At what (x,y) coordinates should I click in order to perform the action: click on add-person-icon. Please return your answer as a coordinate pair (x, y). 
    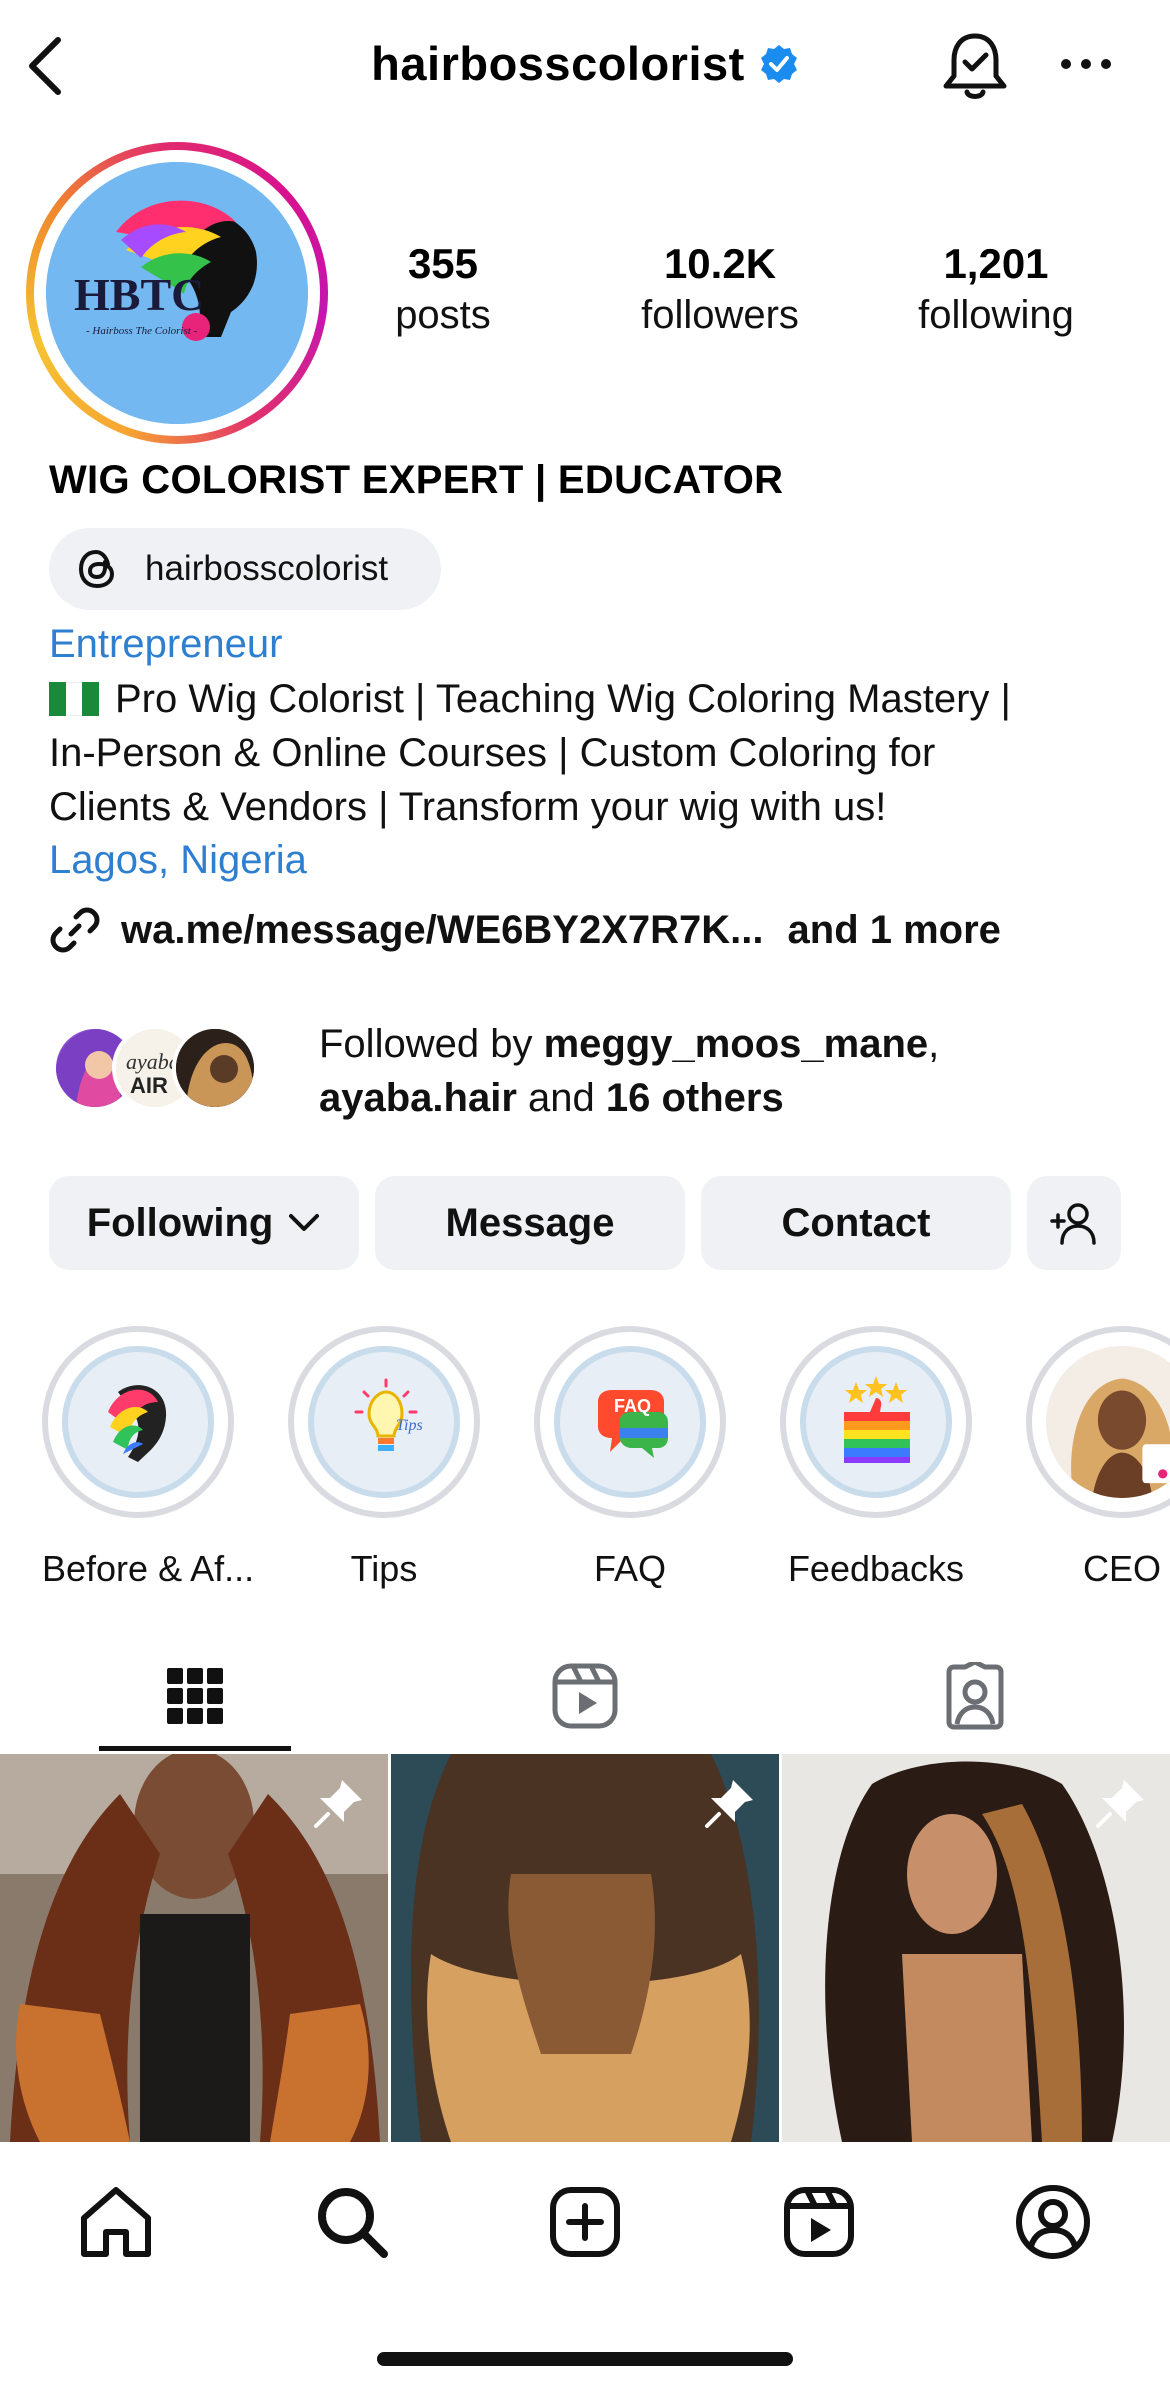
    Looking at the image, I should click on (1073, 1224).